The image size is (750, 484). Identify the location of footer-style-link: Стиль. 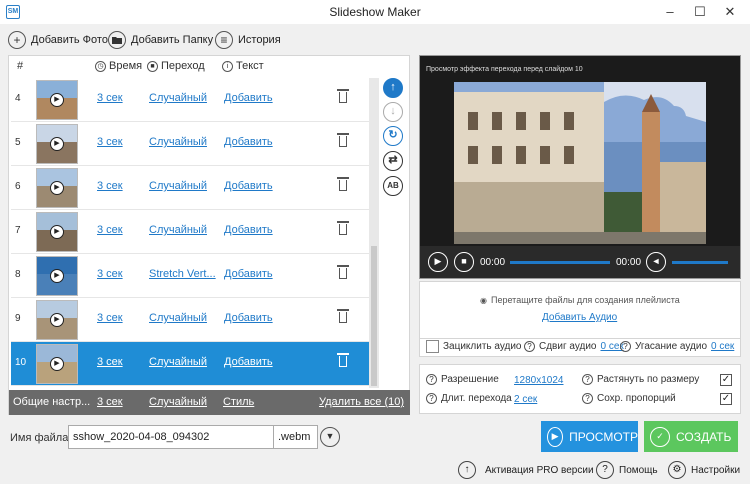
(238, 402).